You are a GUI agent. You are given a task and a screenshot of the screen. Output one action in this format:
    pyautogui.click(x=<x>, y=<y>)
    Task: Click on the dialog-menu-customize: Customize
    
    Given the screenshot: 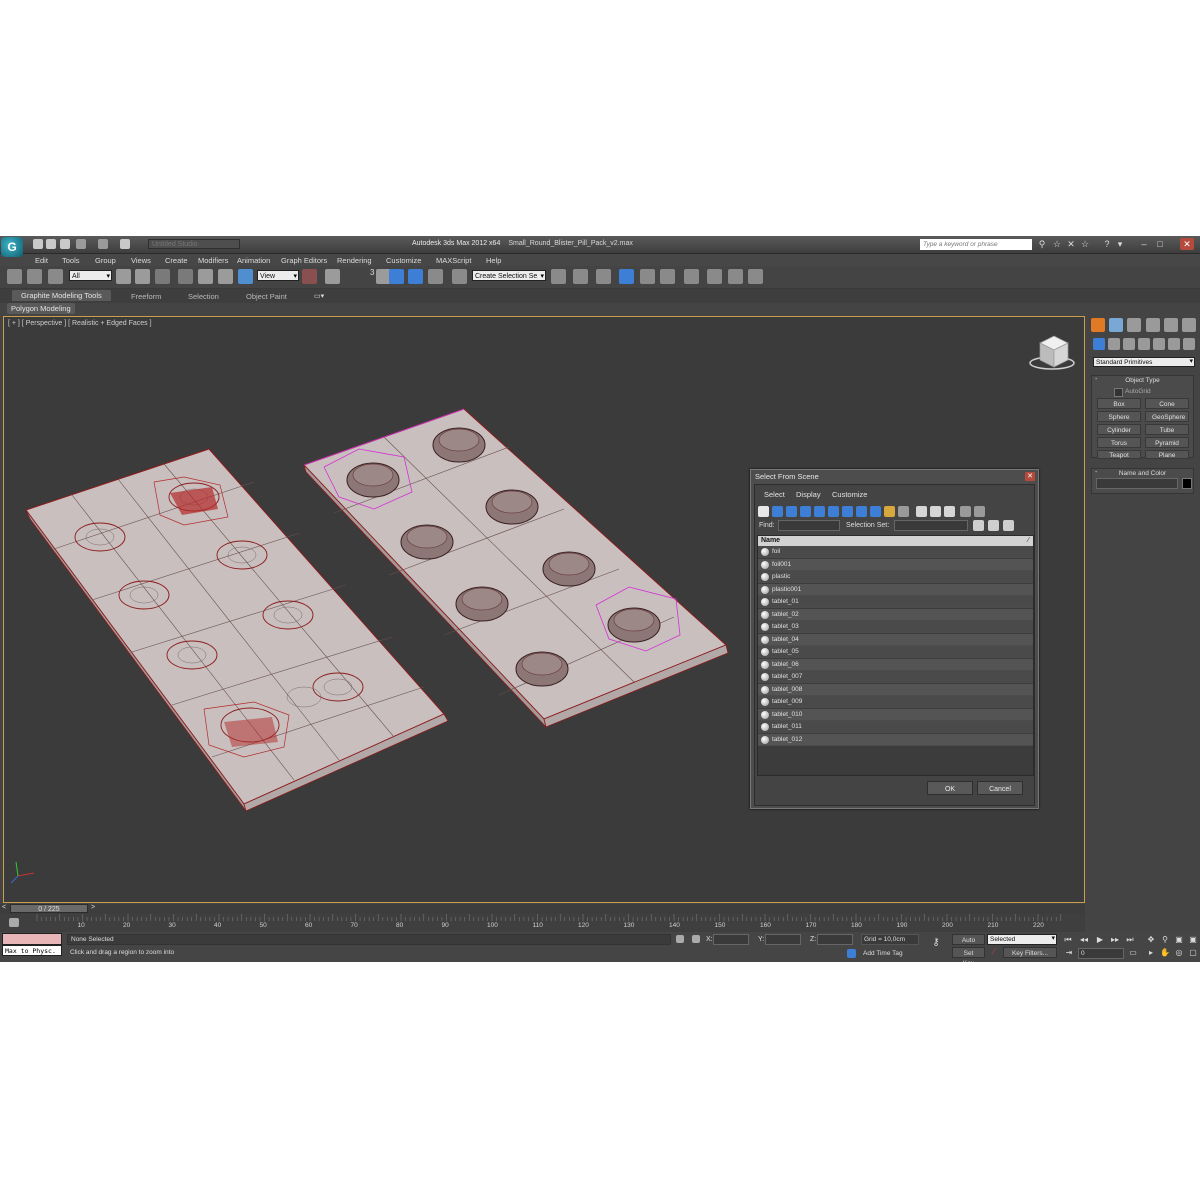 What is the action you would take?
    pyautogui.click(x=849, y=494)
    